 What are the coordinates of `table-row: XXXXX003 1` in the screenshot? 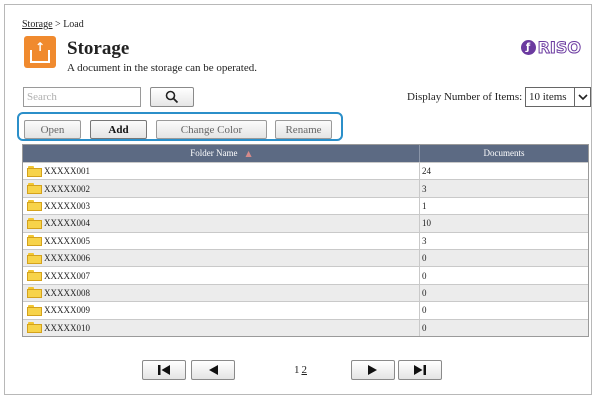 It's located at (305, 205).